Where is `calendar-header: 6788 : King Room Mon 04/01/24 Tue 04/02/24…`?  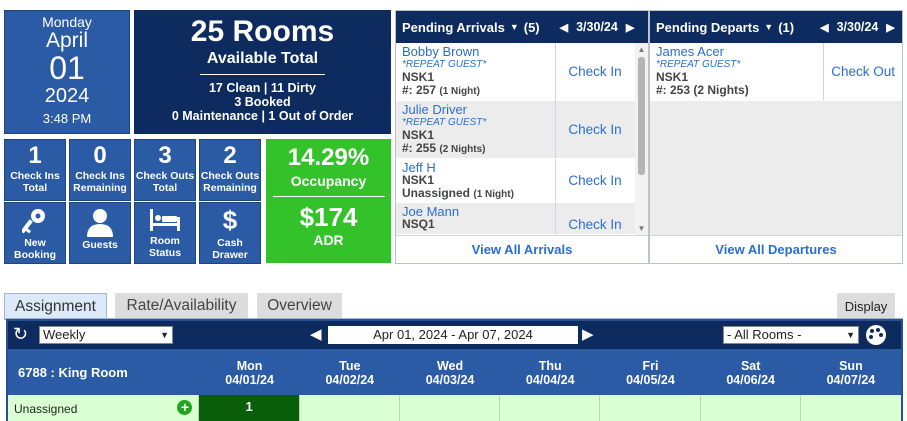
calendar-header: 6788 : King Room Mon 04/01/24 Tue 04/02/24… is located at coordinates (454, 372).